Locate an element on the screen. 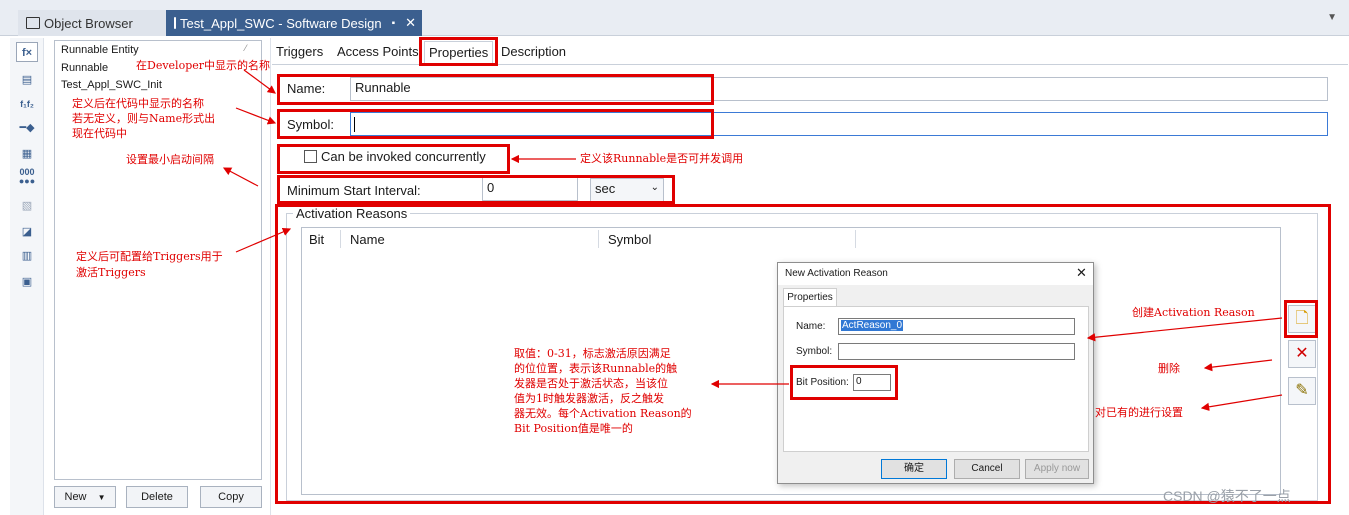 The image size is (1349, 515). arrow-create is located at coordinates (1184, 329).